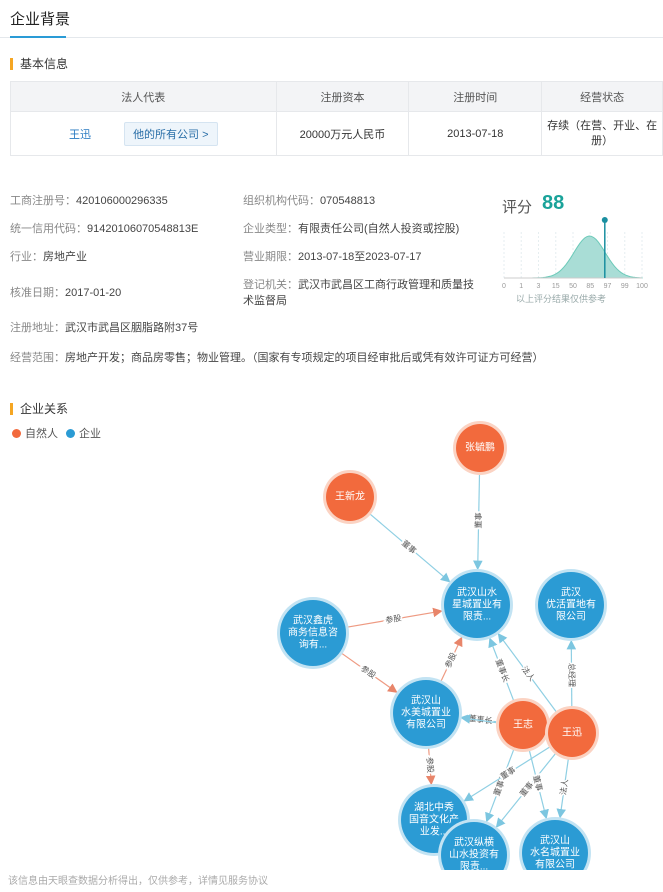  I want to click on basic-info-title: 基本信息, so click(44, 64).